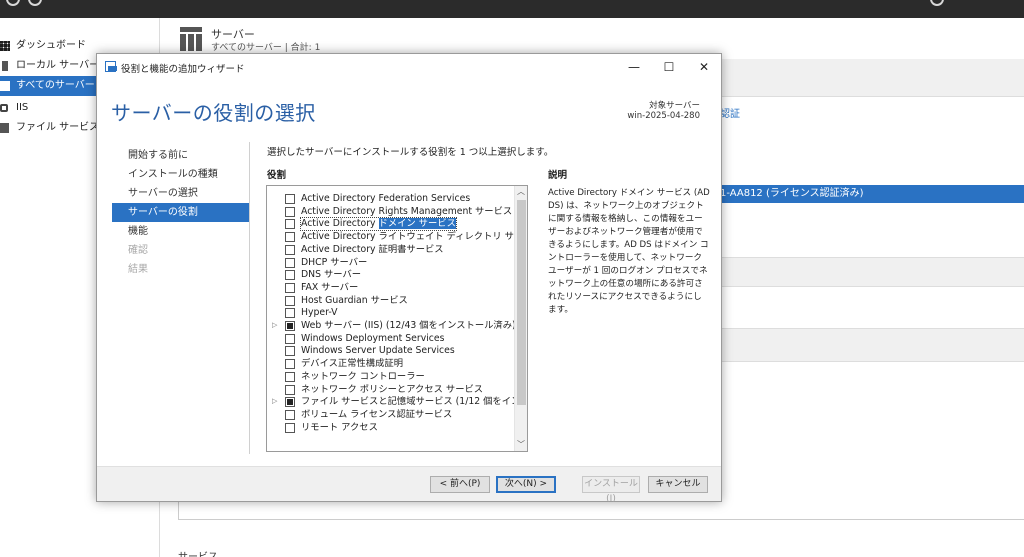 The width and height of the screenshot is (1024, 557). I want to click on scroll-up-icon: ︿, so click(521, 192).